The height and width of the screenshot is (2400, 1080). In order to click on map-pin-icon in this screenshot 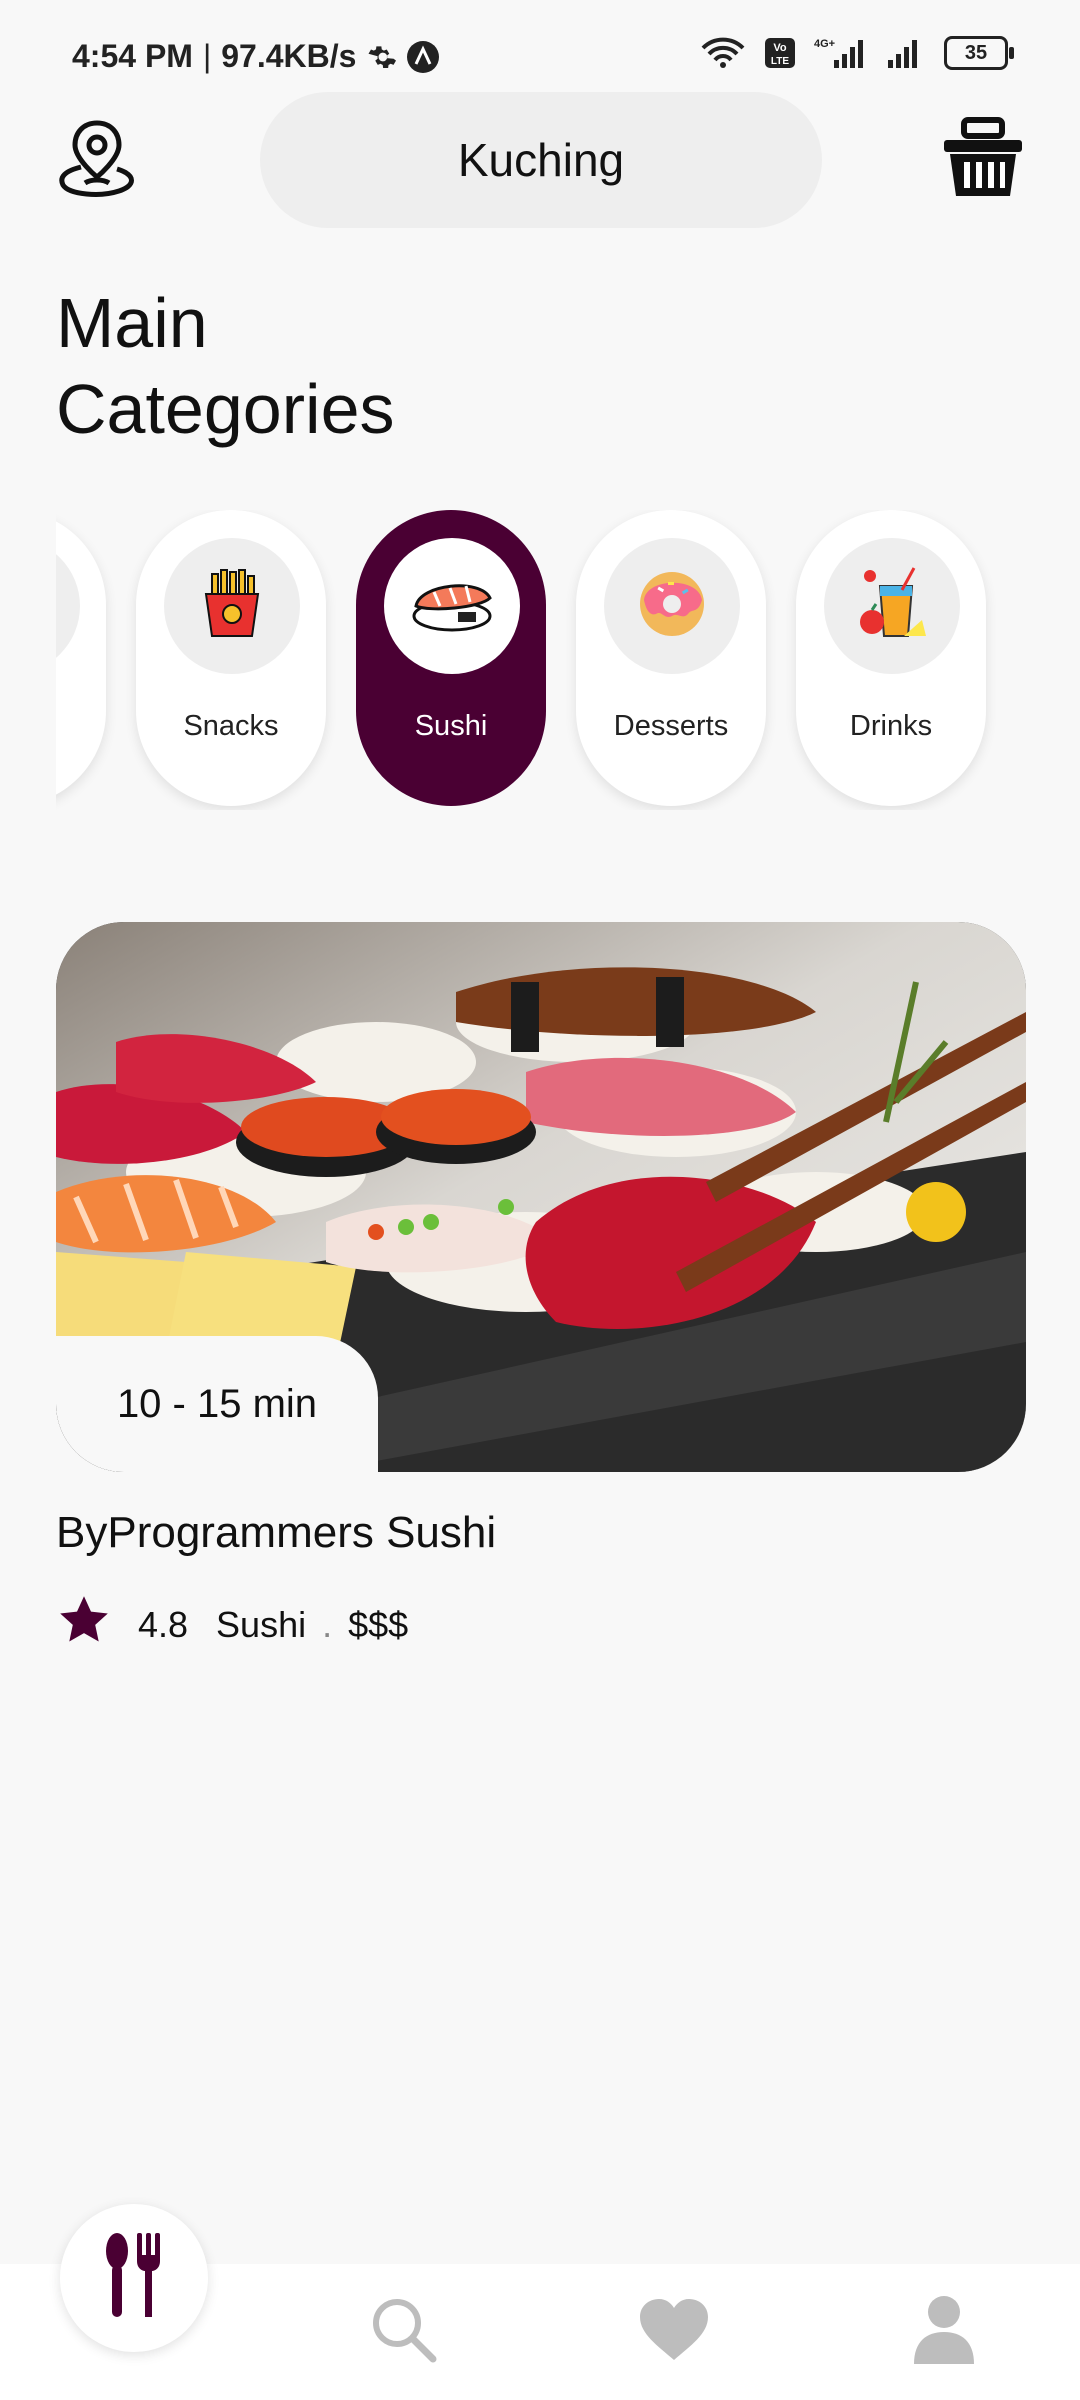, I will do `click(97, 161)`.